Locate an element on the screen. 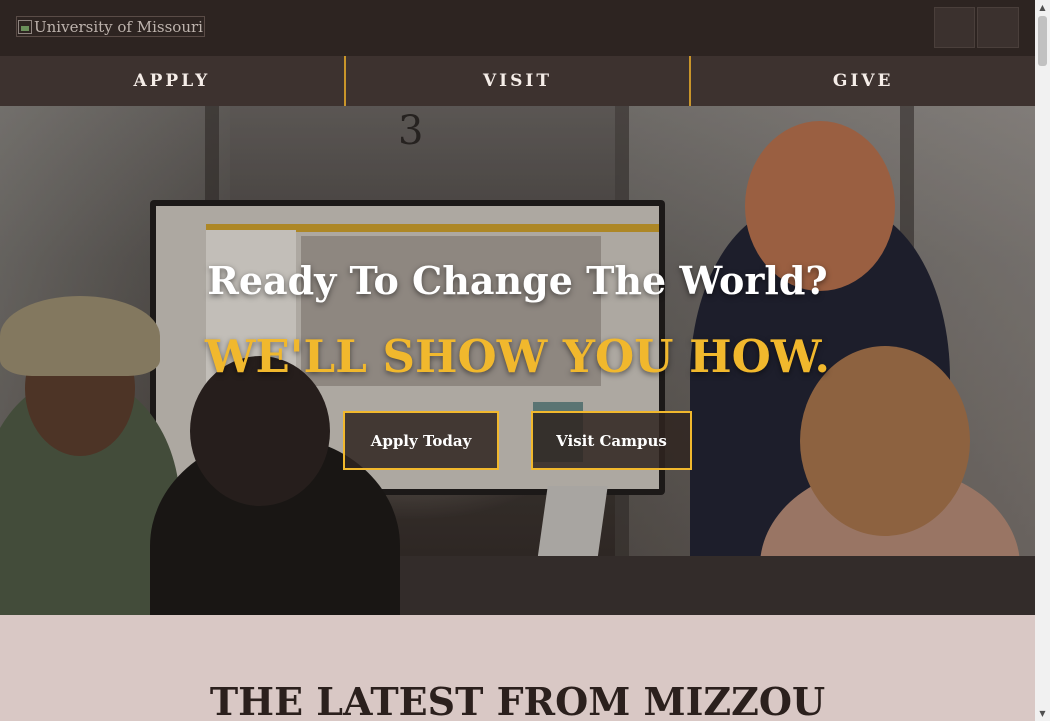 The width and height of the screenshot is (1050, 721). scroll-down-arrow-icon: ▼ is located at coordinates (1042, 713).